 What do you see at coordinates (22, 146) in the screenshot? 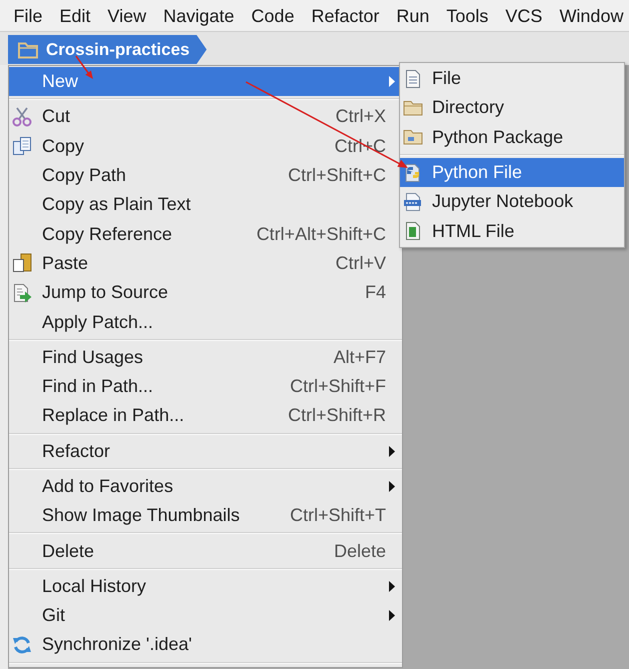
I see `copy-icon` at bounding box center [22, 146].